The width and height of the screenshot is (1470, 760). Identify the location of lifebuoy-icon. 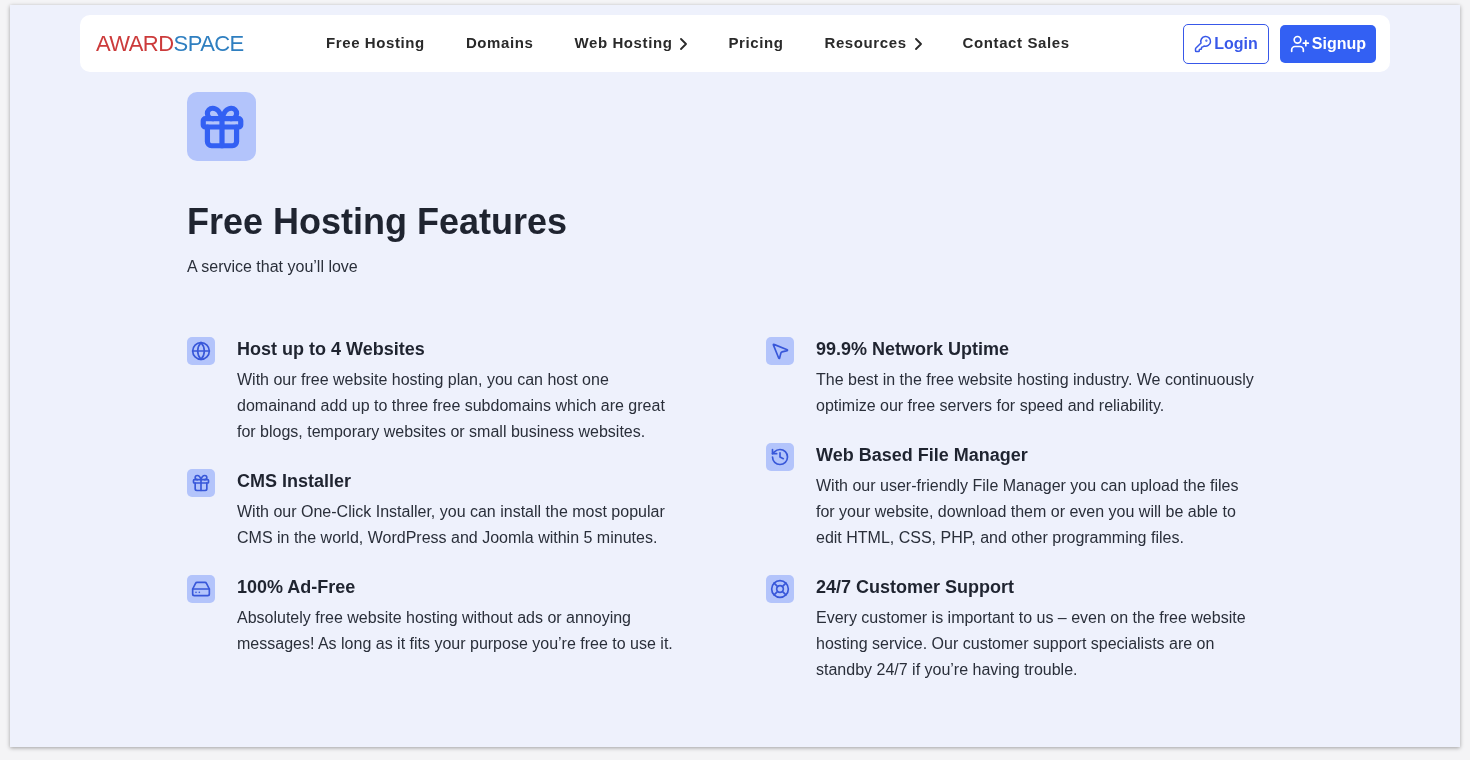
(780, 589).